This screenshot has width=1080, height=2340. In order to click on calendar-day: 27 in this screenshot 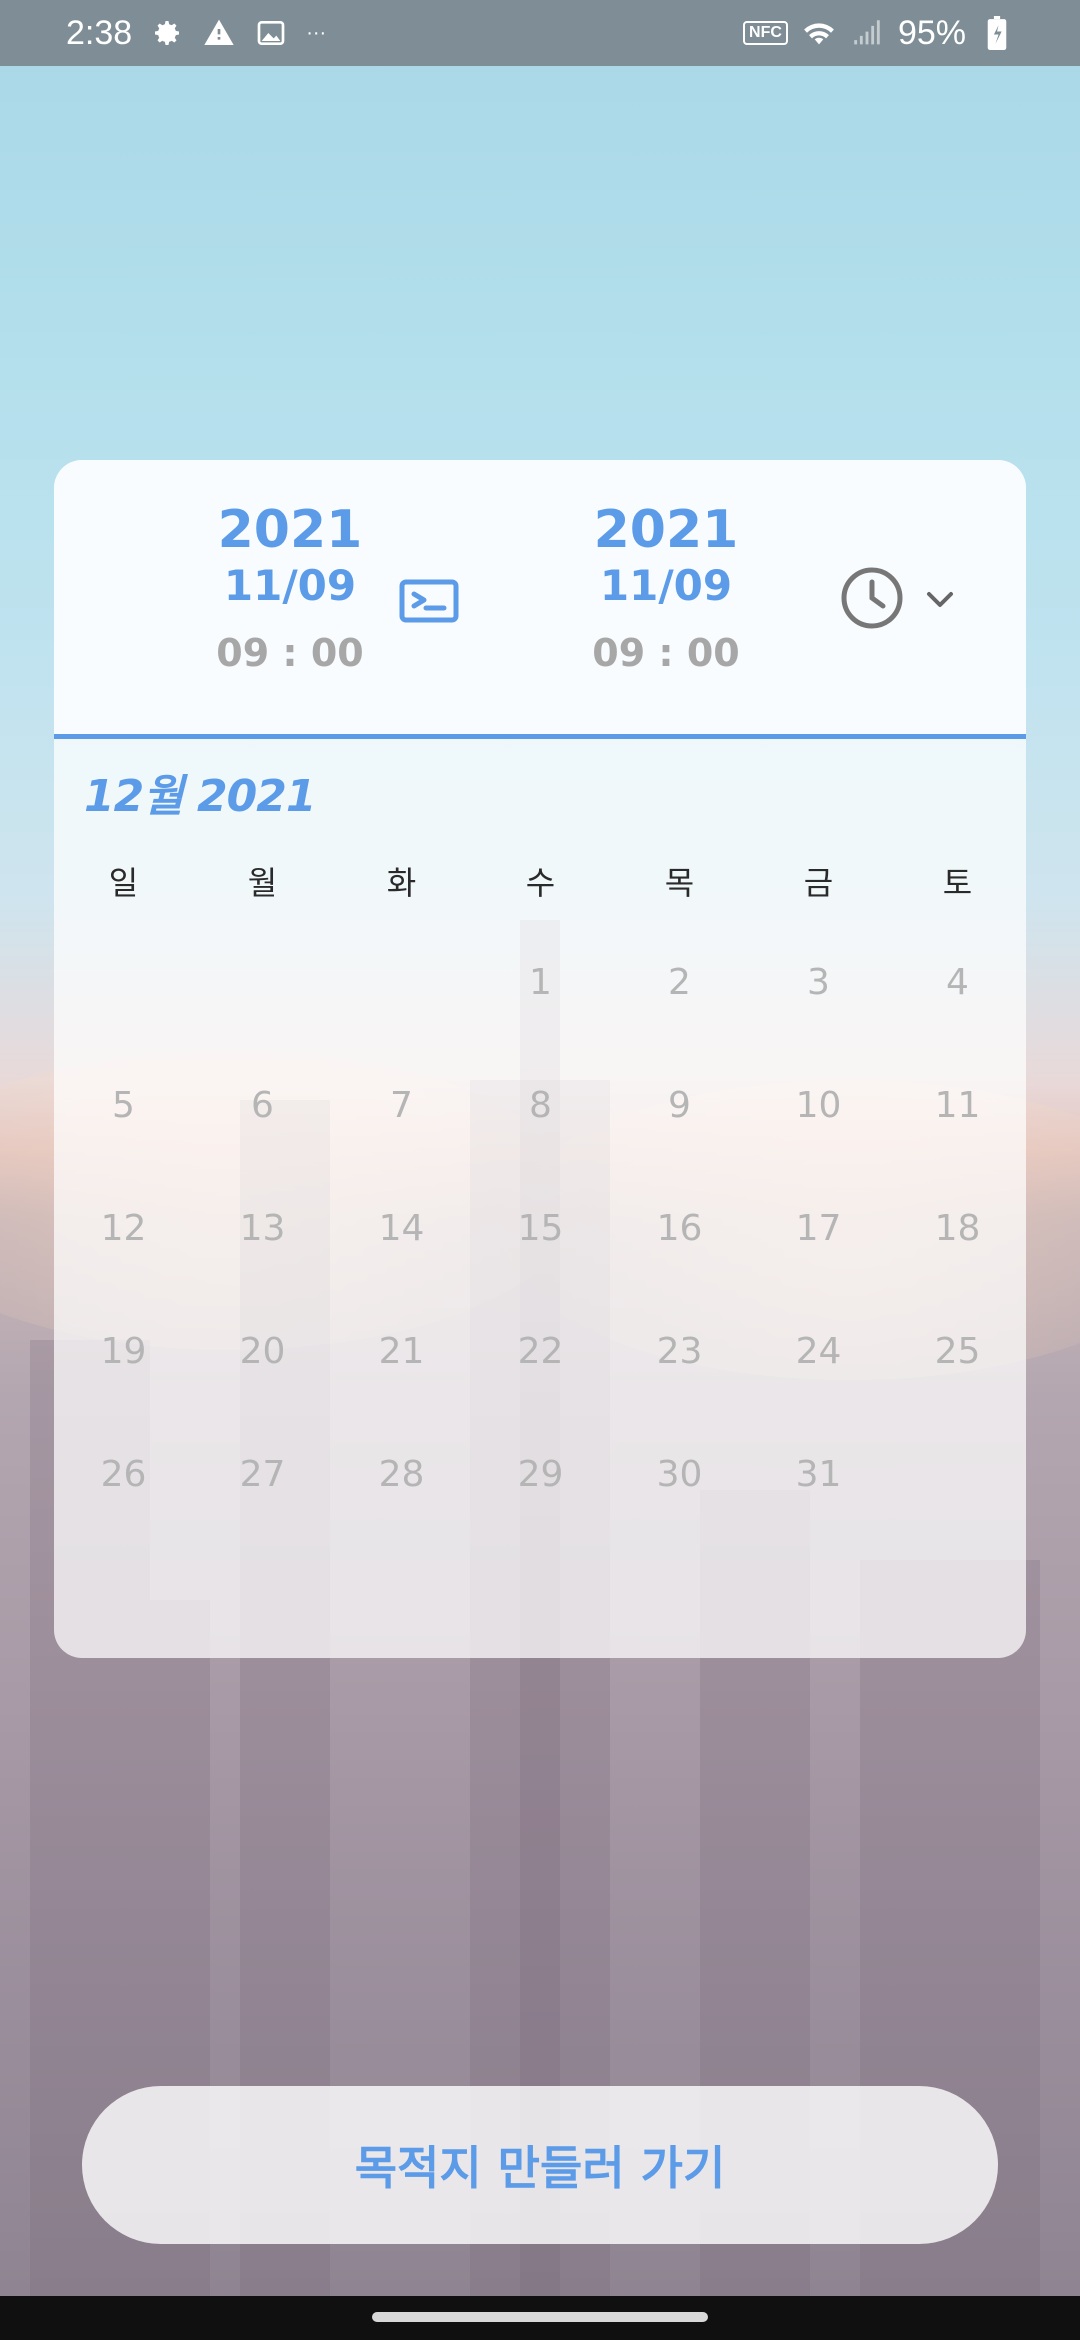, I will do `click(262, 1475)`.